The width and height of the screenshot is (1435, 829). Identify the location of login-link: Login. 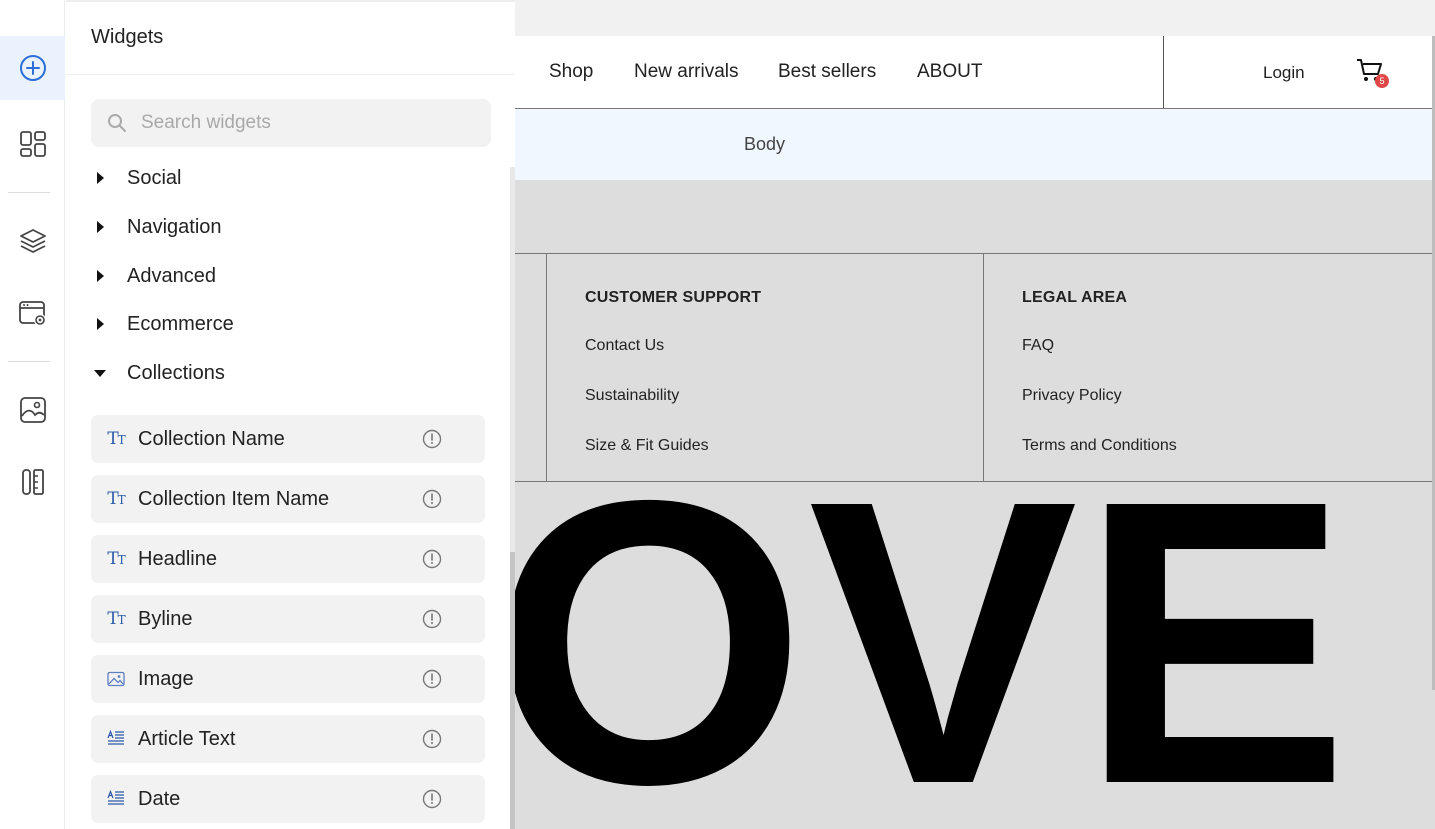
(1284, 73).